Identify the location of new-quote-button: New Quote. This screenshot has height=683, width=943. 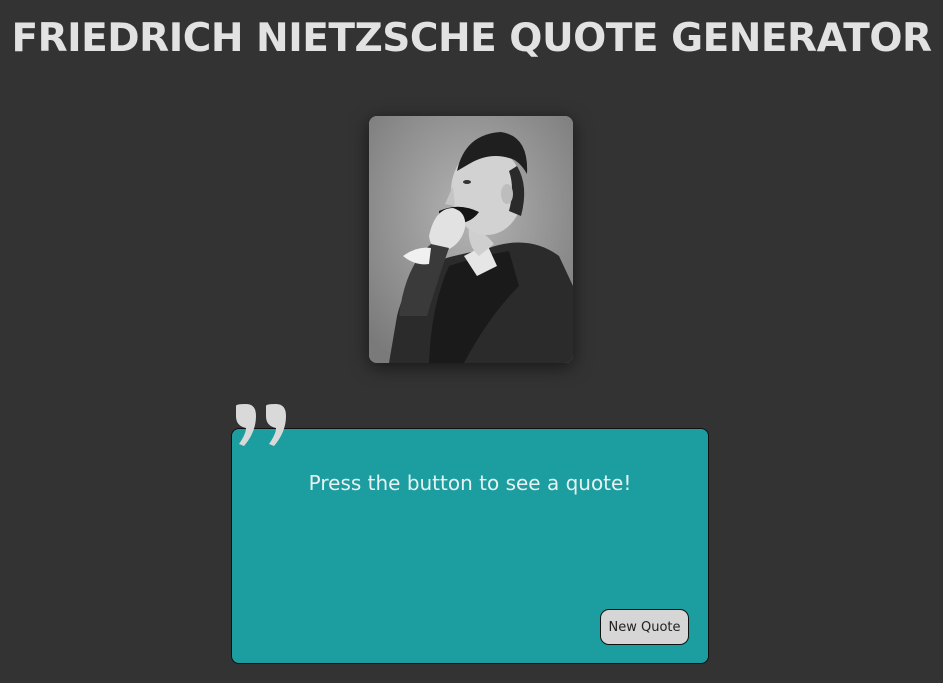
(644, 627).